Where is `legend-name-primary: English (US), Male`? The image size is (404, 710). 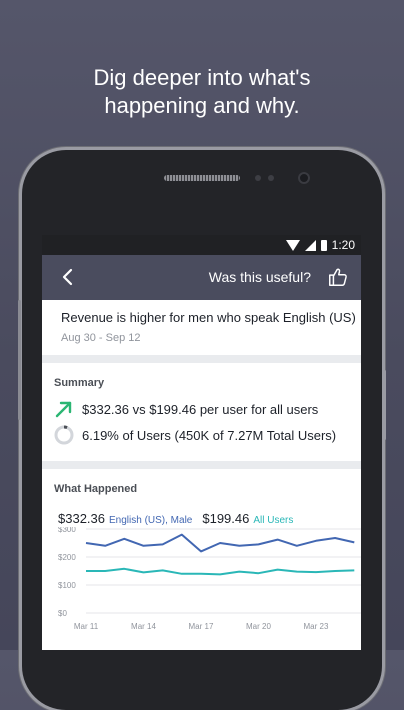 legend-name-primary: English (US), Male is located at coordinates (151, 520).